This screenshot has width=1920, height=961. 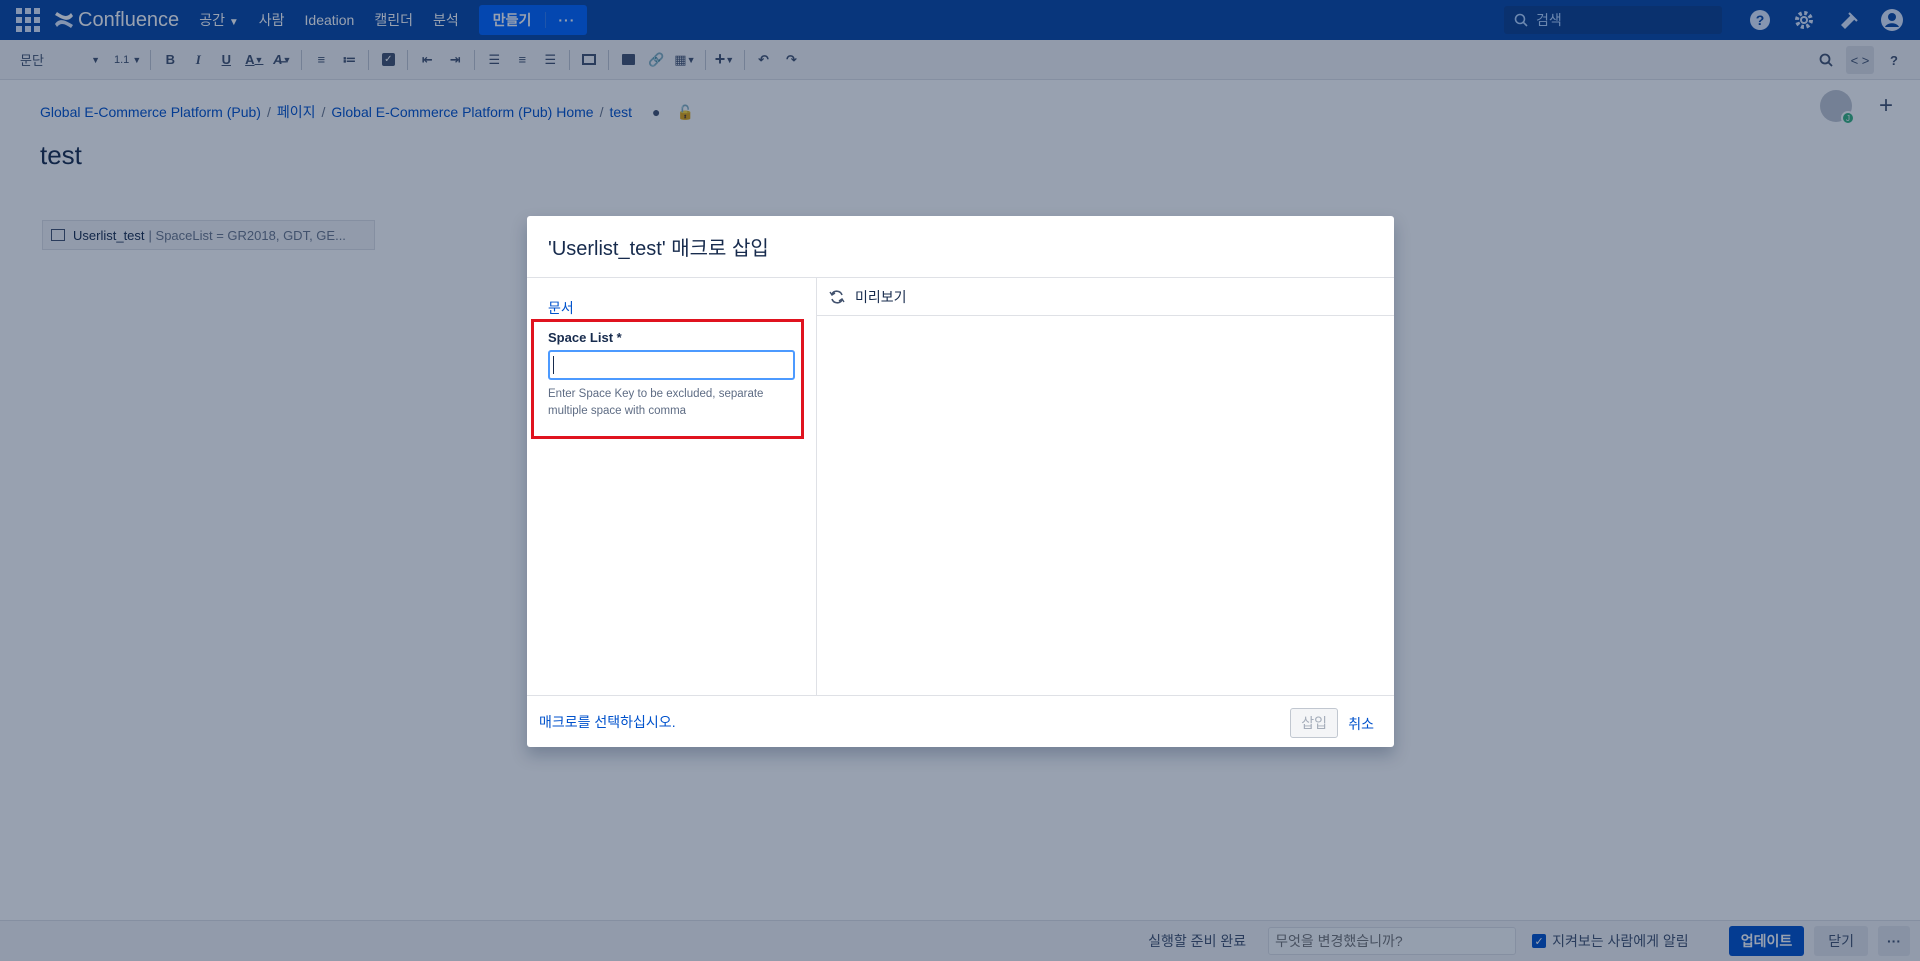 I want to click on cancel-button: 취소, so click(x=1361, y=724).